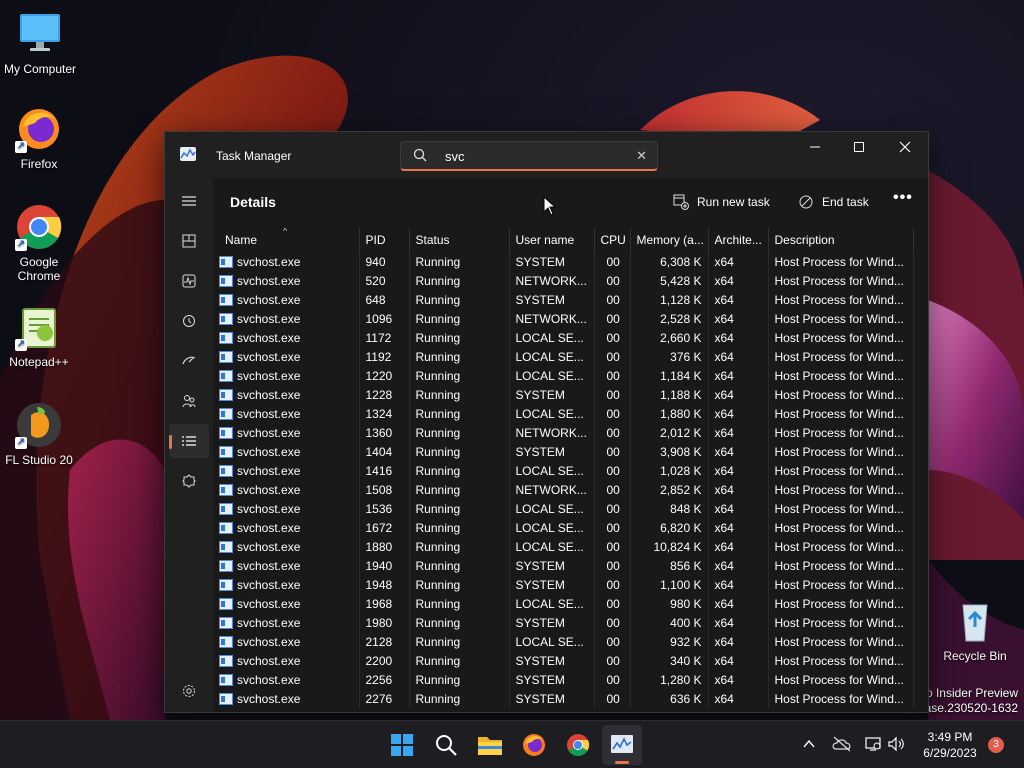 This screenshot has height=768, width=1024. Describe the element at coordinates (490, 745) in the screenshot. I see `taskbar-file-explorer` at that location.